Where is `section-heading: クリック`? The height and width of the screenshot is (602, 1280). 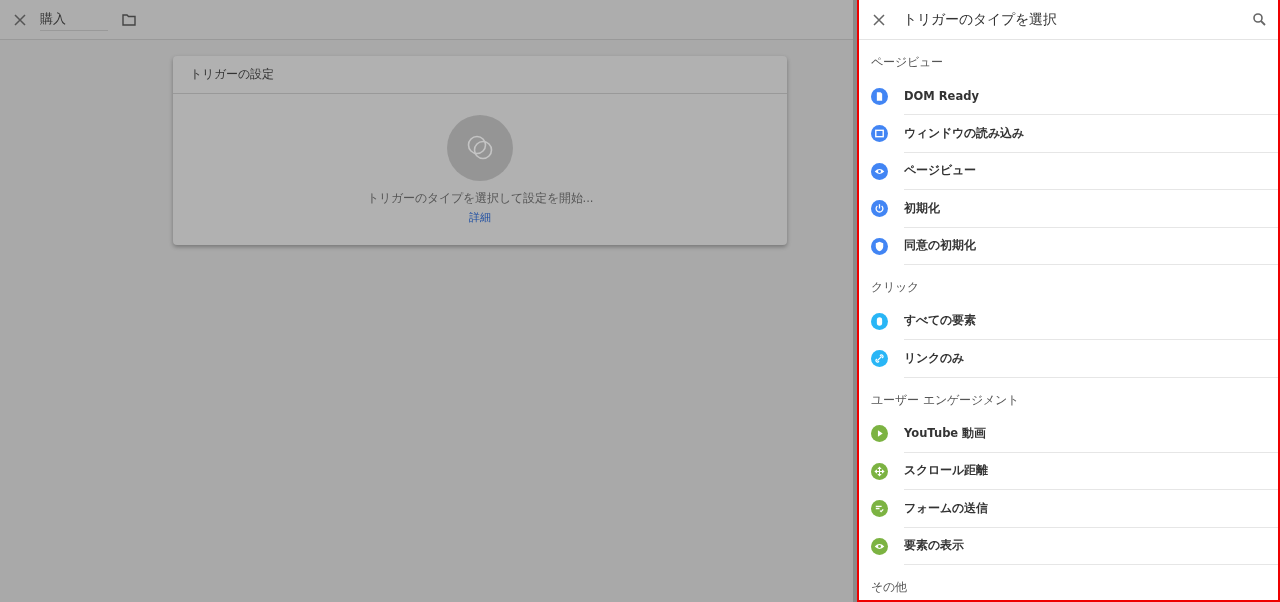
section-heading: クリック is located at coordinates (895, 287).